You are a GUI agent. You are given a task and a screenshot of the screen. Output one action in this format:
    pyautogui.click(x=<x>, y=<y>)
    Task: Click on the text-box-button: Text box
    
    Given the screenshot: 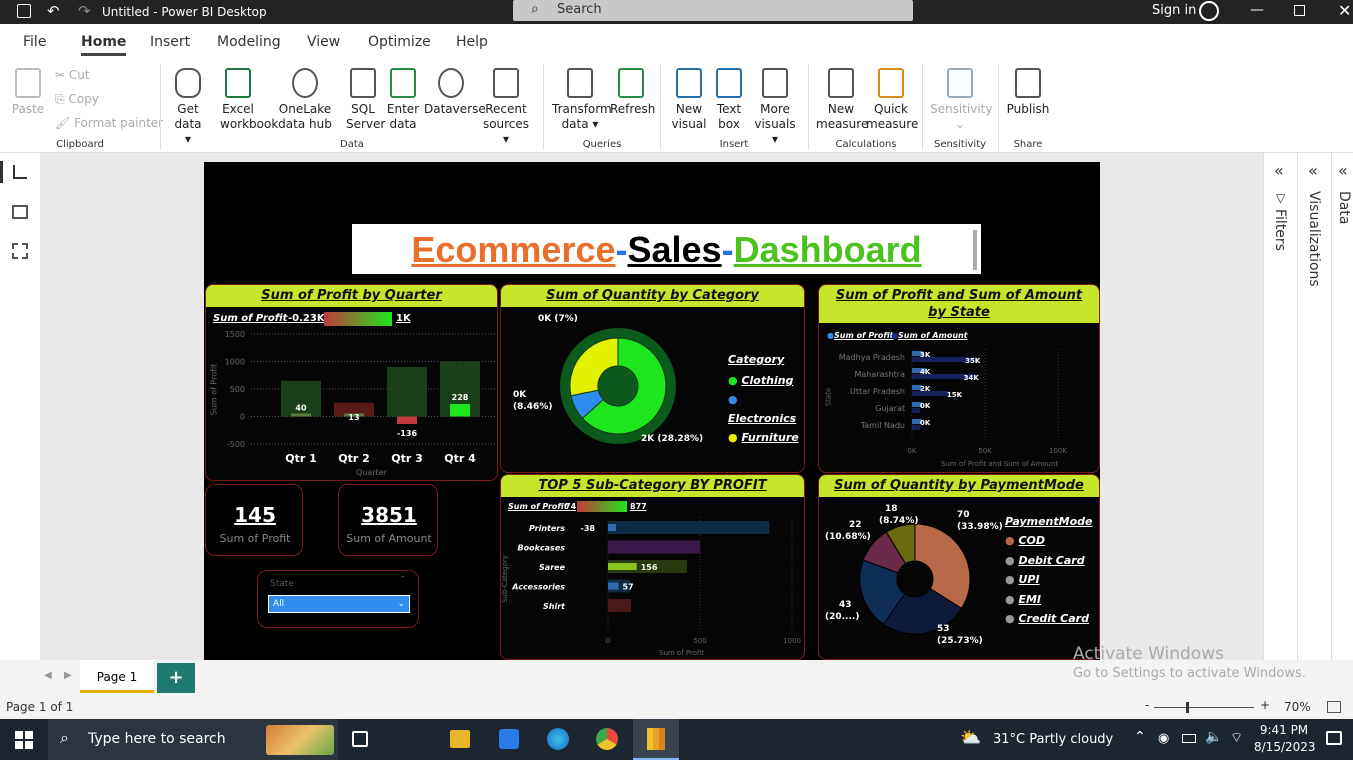 What is the action you would take?
    pyautogui.click(x=729, y=100)
    